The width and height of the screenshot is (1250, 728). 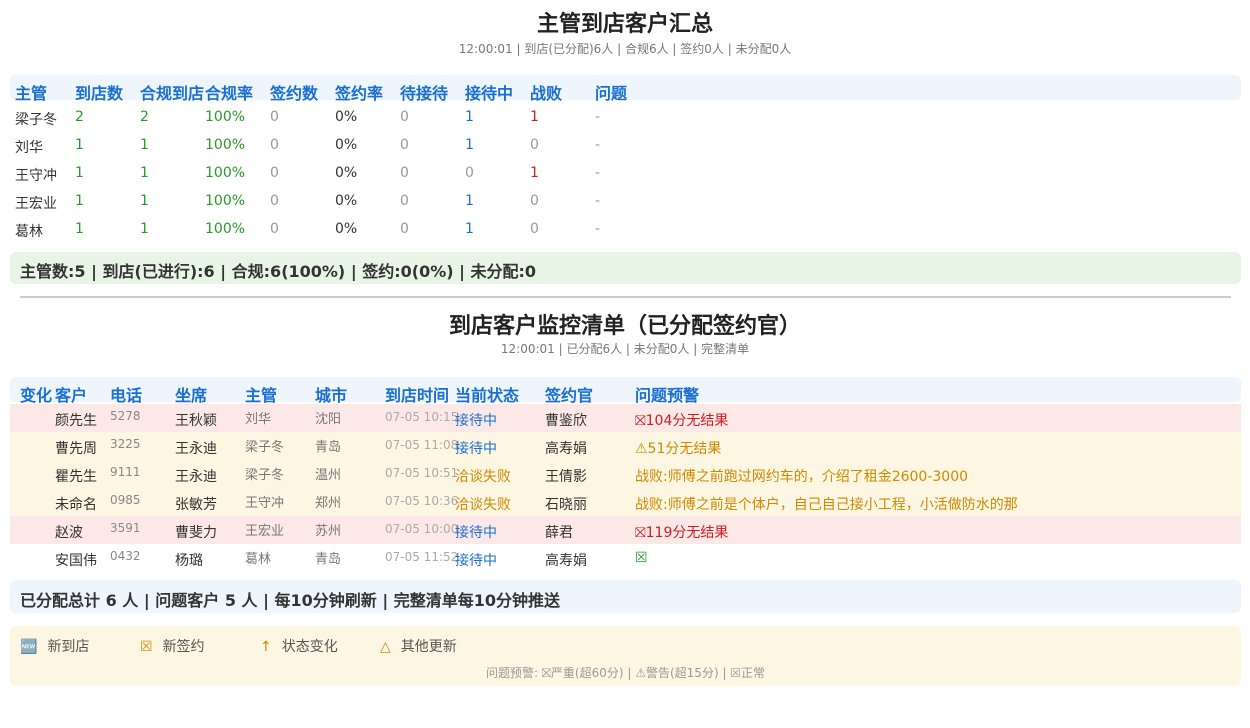 I want to click on legend-label: 新签约, so click(x=183, y=647).